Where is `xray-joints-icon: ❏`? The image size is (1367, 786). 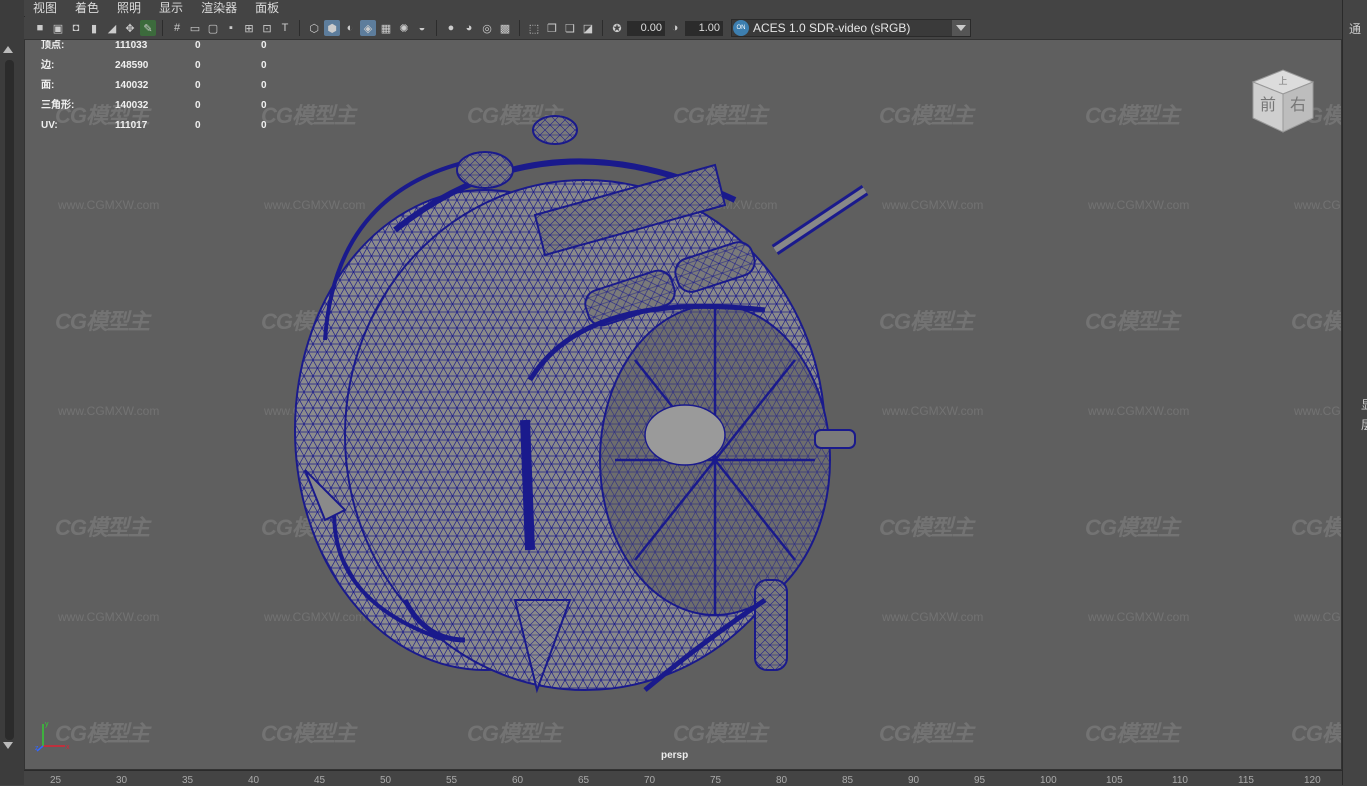 xray-joints-icon: ❏ is located at coordinates (570, 28).